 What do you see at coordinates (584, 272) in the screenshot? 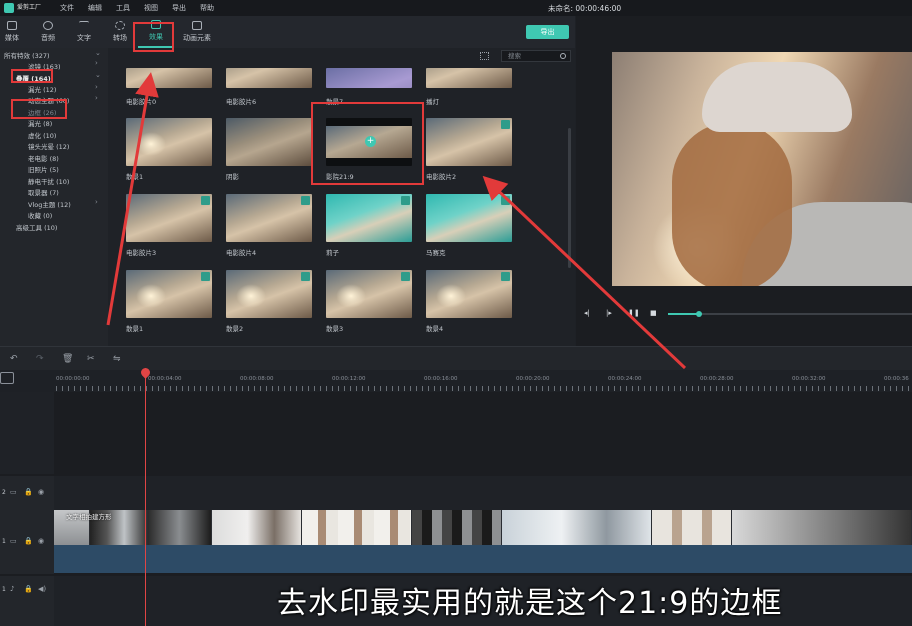
I see `arrow-to-cinema-effect` at bounding box center [584, 272].